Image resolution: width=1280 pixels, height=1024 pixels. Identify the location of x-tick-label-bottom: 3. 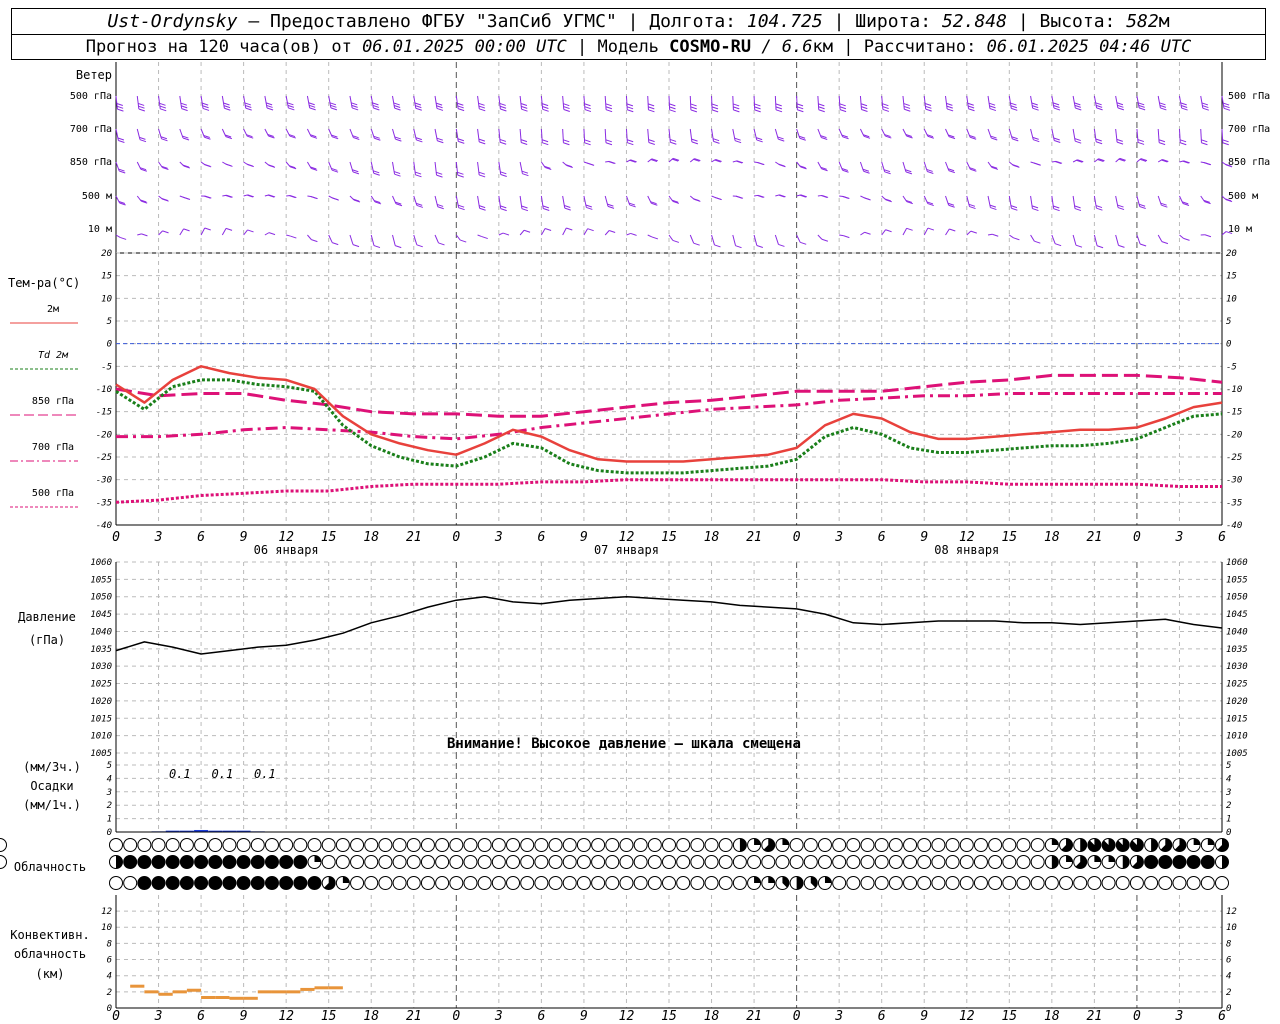
(158, 1016).